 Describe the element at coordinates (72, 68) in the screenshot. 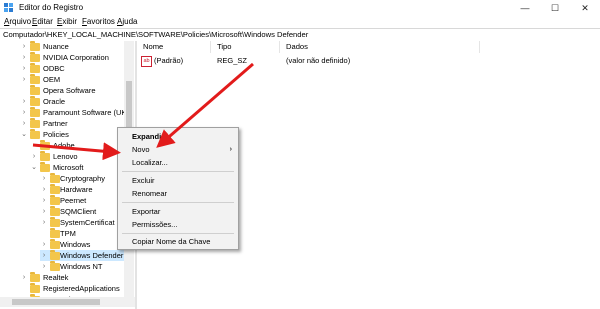

I see `tree-item-odbc: › ODBC` at that location.